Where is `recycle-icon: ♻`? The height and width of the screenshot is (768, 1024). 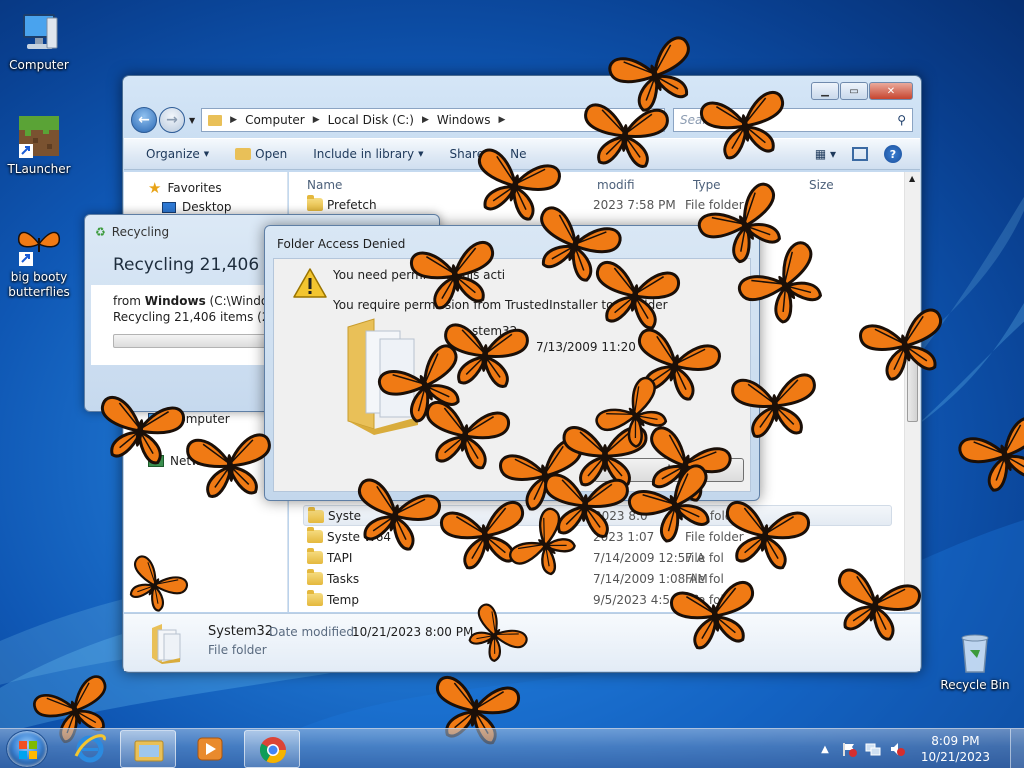
recycle-icon: ♻ is located at coordinates (100, 232).